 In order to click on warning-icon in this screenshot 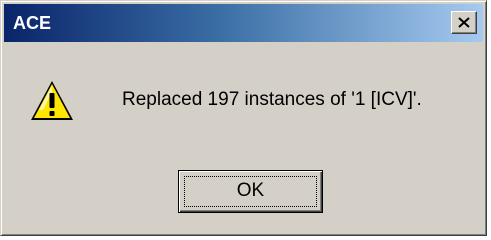, I will do `click(52, 100)`.